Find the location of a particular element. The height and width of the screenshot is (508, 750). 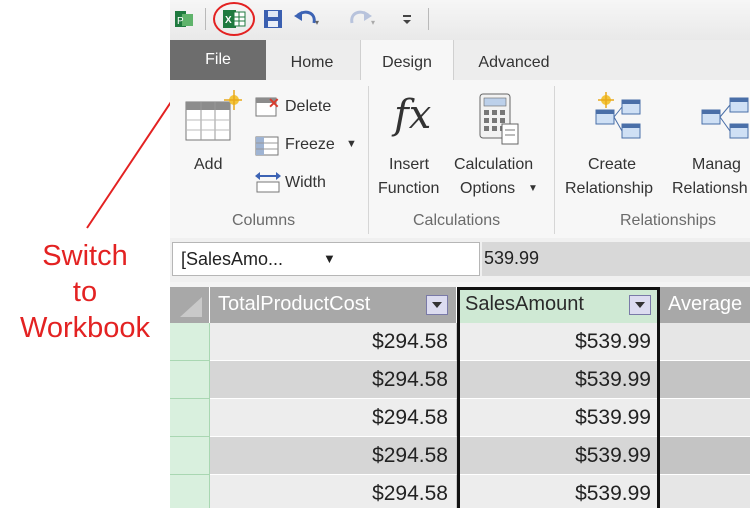

manage-relationships-line2: Relationsh is located at coordinates (710, 188).